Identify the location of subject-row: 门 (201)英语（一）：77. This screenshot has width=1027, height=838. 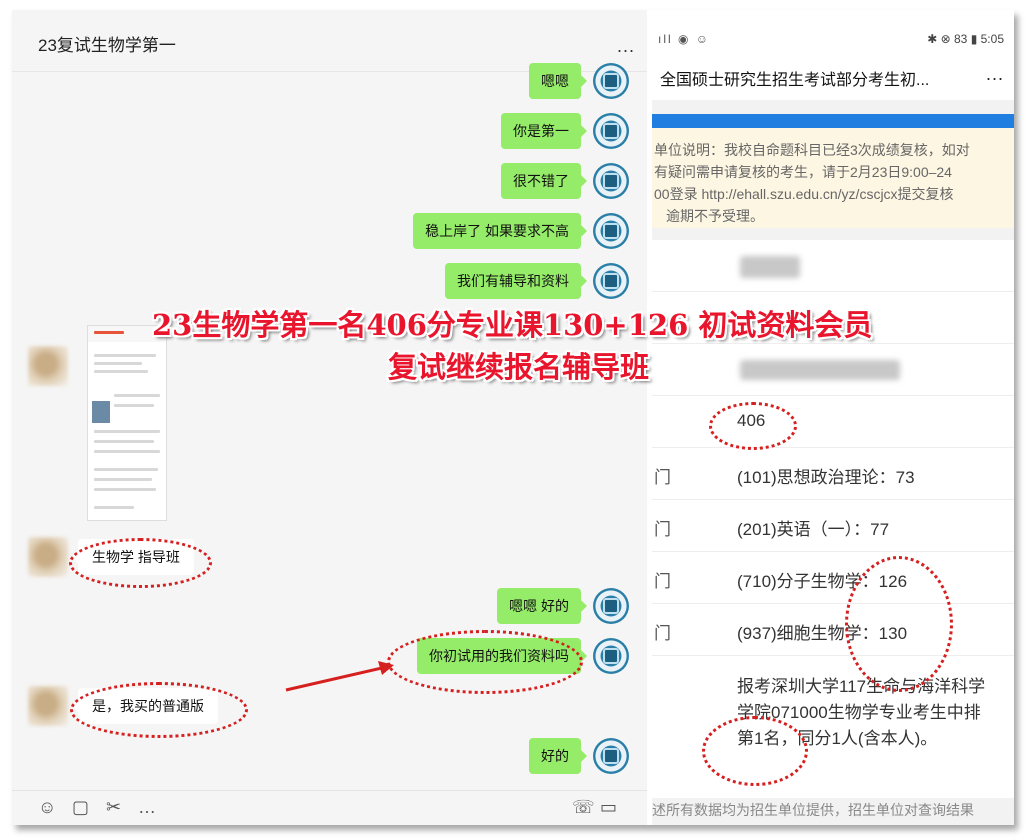
(833, 526).